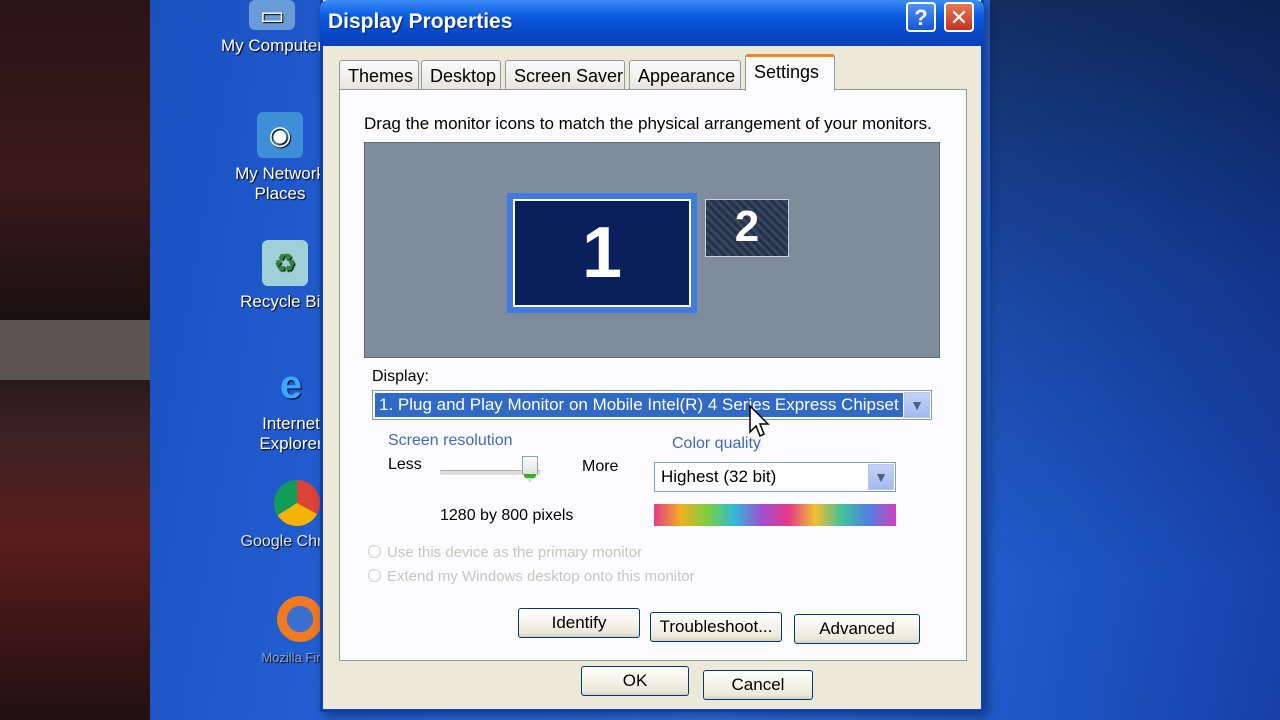 This screenshot has height=720, width=1280. Describe the element at coordinates (921, 17) in the screenshot. I see `help-button: ?` at that location.